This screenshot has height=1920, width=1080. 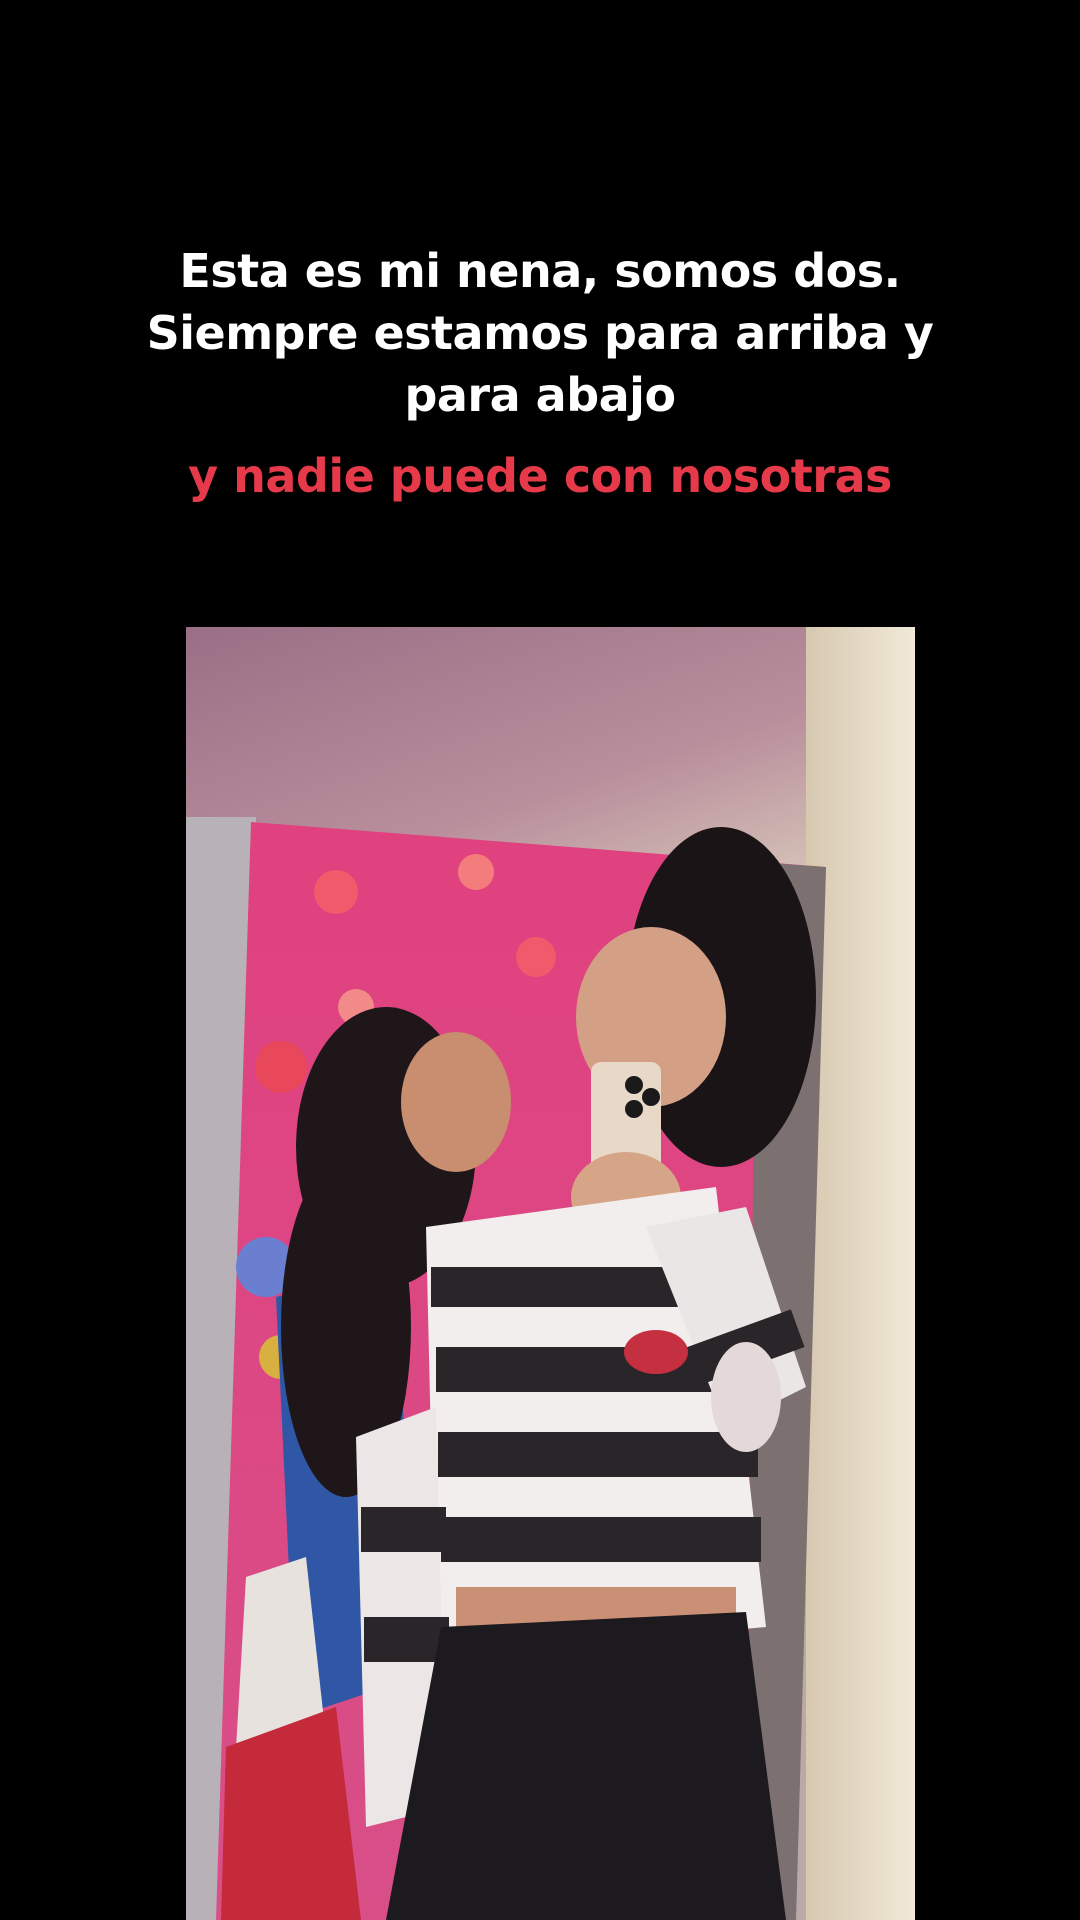 What do you see at coordinates (540, 271) in the screenshot?
I see `caption-line: Esta es mi nena, somos dos.` at bounding box center [540, 271].